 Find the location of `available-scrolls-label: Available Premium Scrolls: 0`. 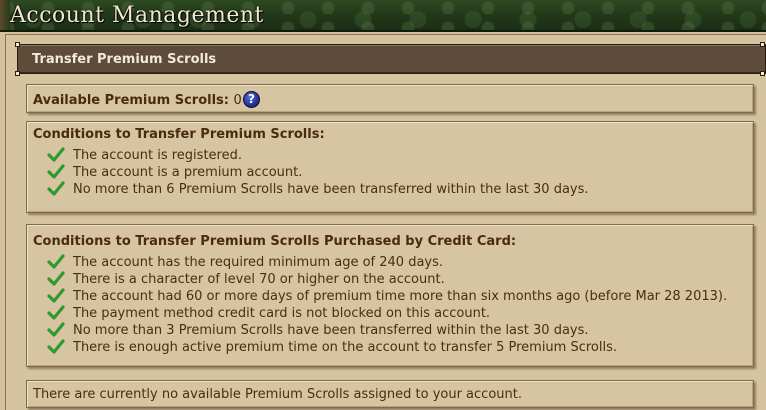

available-scrolls-label: Available Premium Scrolls: 0 is located at coordinates (137, 100).